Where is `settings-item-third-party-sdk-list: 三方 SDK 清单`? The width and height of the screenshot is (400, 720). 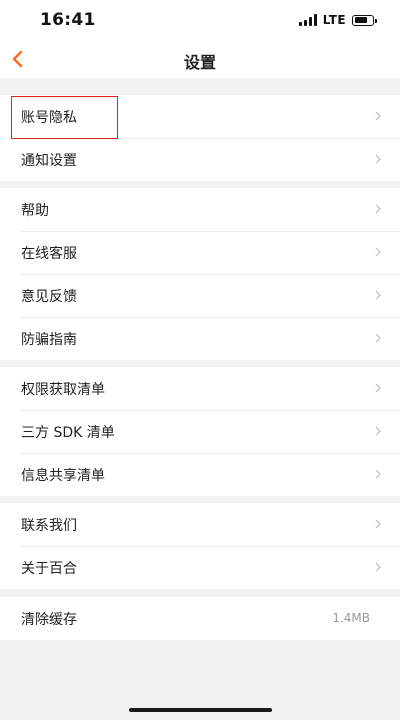 settings-item-third-party-sdk-list: 三方 SDK 清单 is located at coordinates (200, 431).